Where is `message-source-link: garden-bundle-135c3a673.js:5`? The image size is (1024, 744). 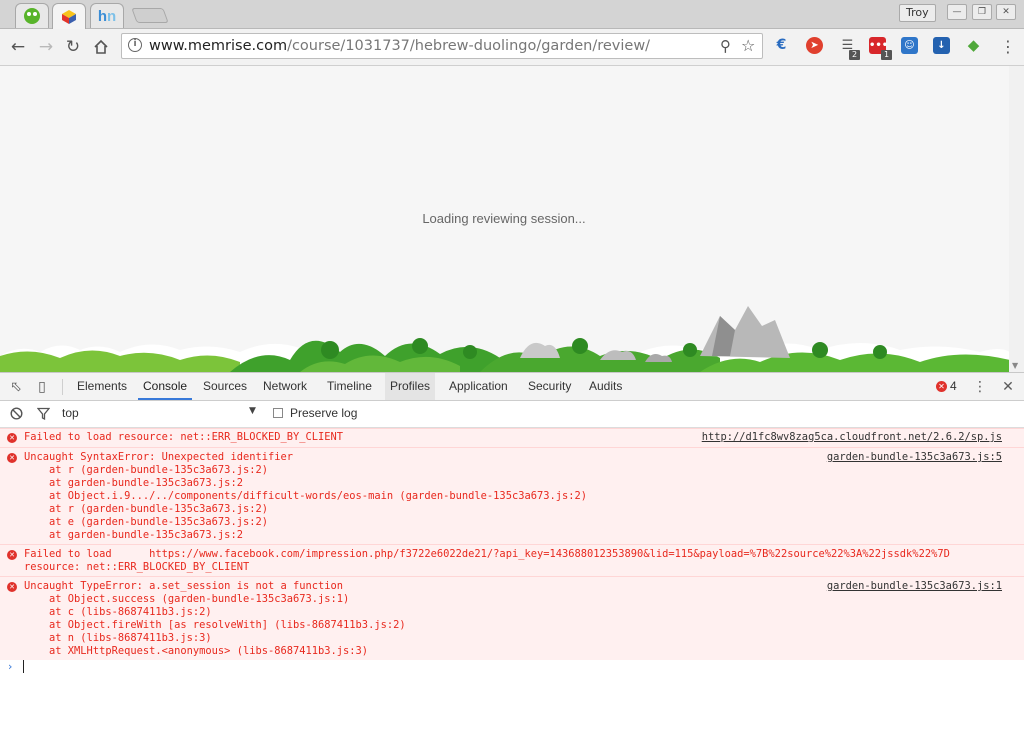 message-source-link: garden-bundle-135c3a673.js:5 is located at coordinates (914, 457).